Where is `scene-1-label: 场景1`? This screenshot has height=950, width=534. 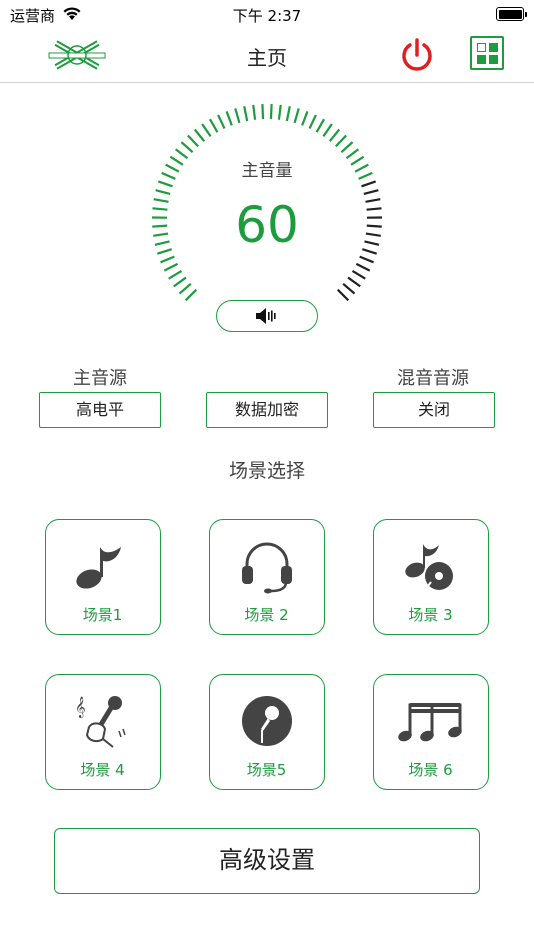
scene-1-label: 场景1 is located at coordinates (102, 615).